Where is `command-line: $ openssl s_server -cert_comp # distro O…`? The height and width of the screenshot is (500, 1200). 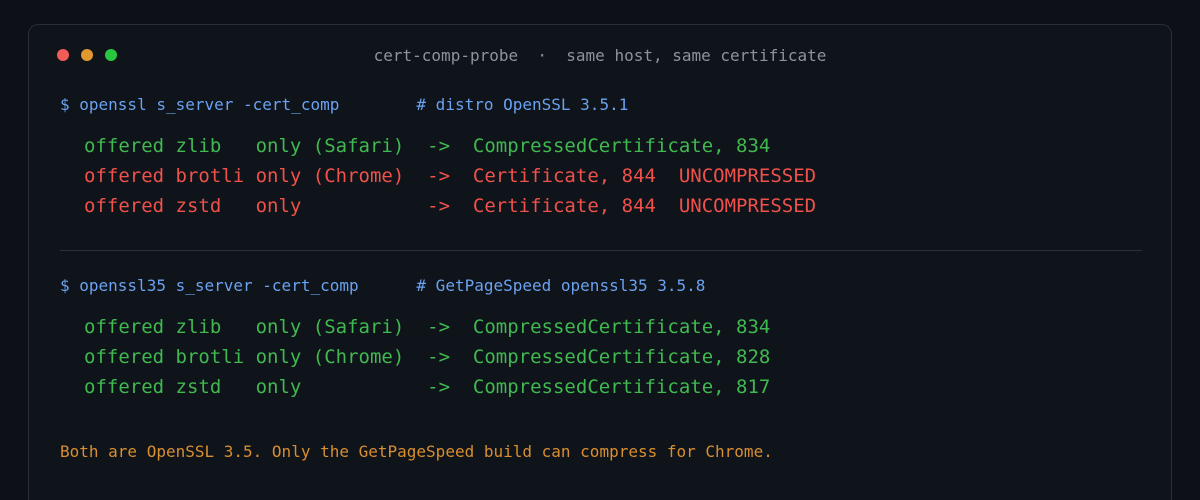 command-line: $ openssl s_server -cert_comp # distro O… is located at coordinates (344, 104).